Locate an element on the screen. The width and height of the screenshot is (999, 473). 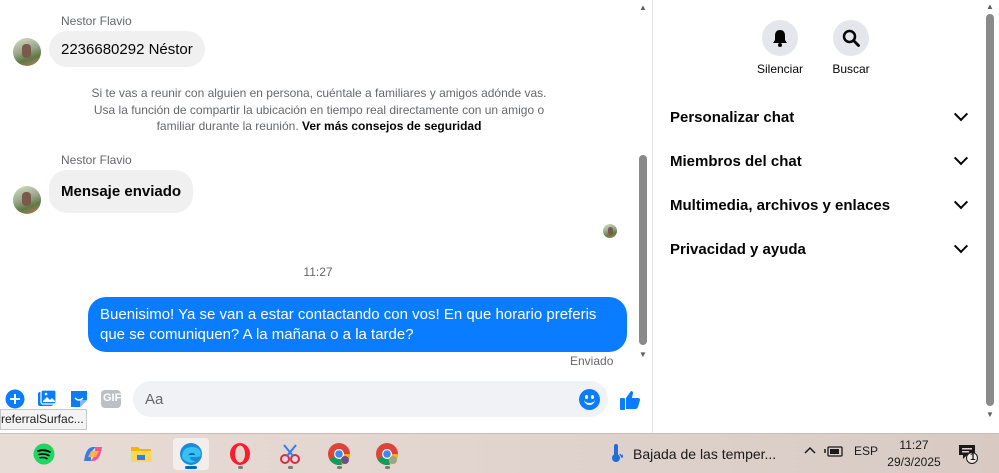
emoji-icon is located at coordinates (589, 399).